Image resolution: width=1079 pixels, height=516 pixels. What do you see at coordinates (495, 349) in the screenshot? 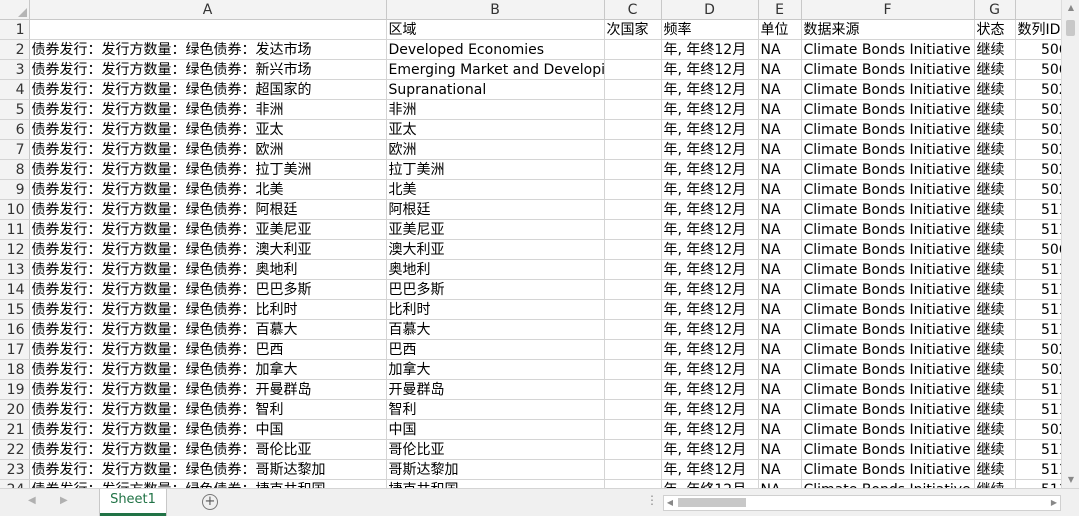
I see `cell: 巴西` at bounding box center [495, 349].